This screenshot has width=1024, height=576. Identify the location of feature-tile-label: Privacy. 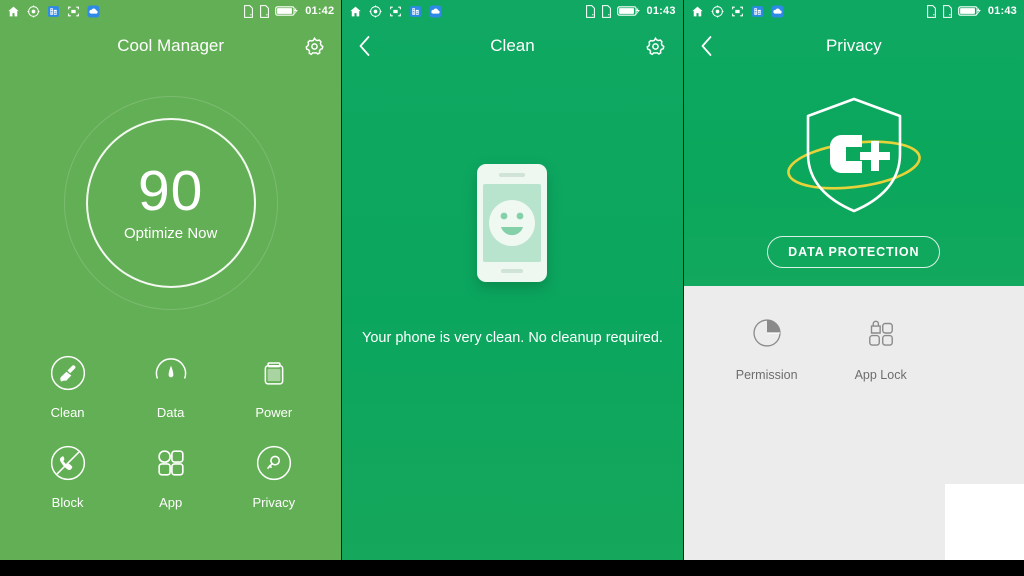
(274, 502).